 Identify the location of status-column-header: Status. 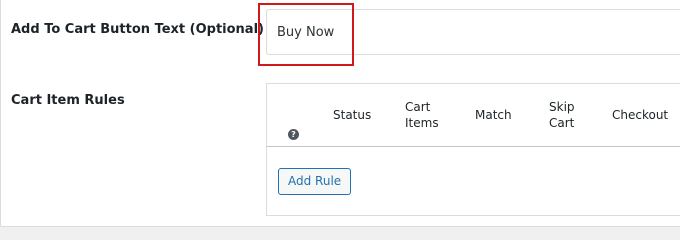
(352, 115).